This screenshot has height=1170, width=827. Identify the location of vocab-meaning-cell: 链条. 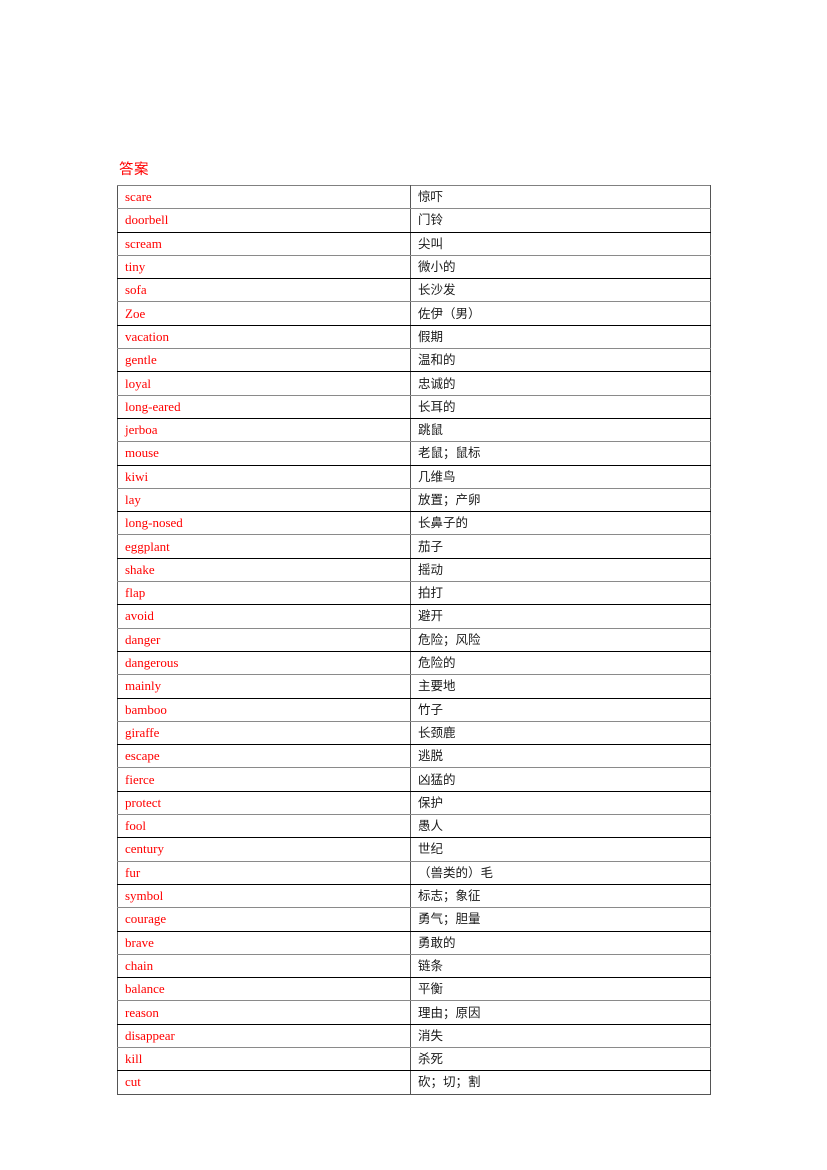
(560, 966).